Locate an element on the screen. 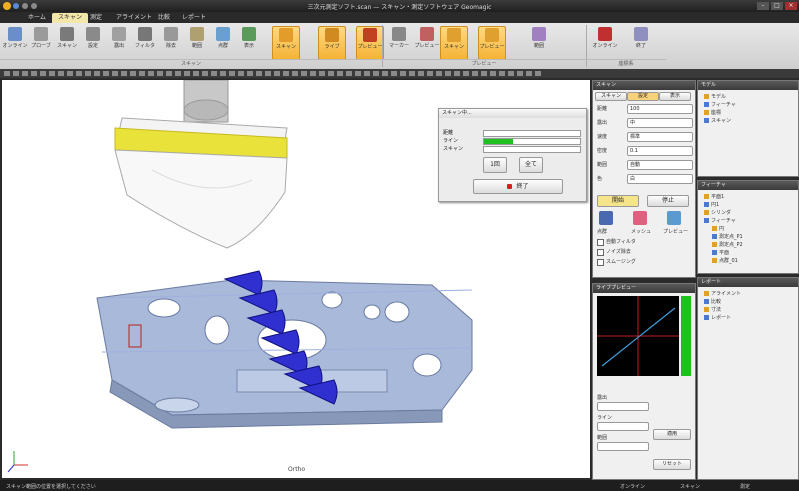  ribbon-button-2: スキャン is located at coordinates (67, 42).